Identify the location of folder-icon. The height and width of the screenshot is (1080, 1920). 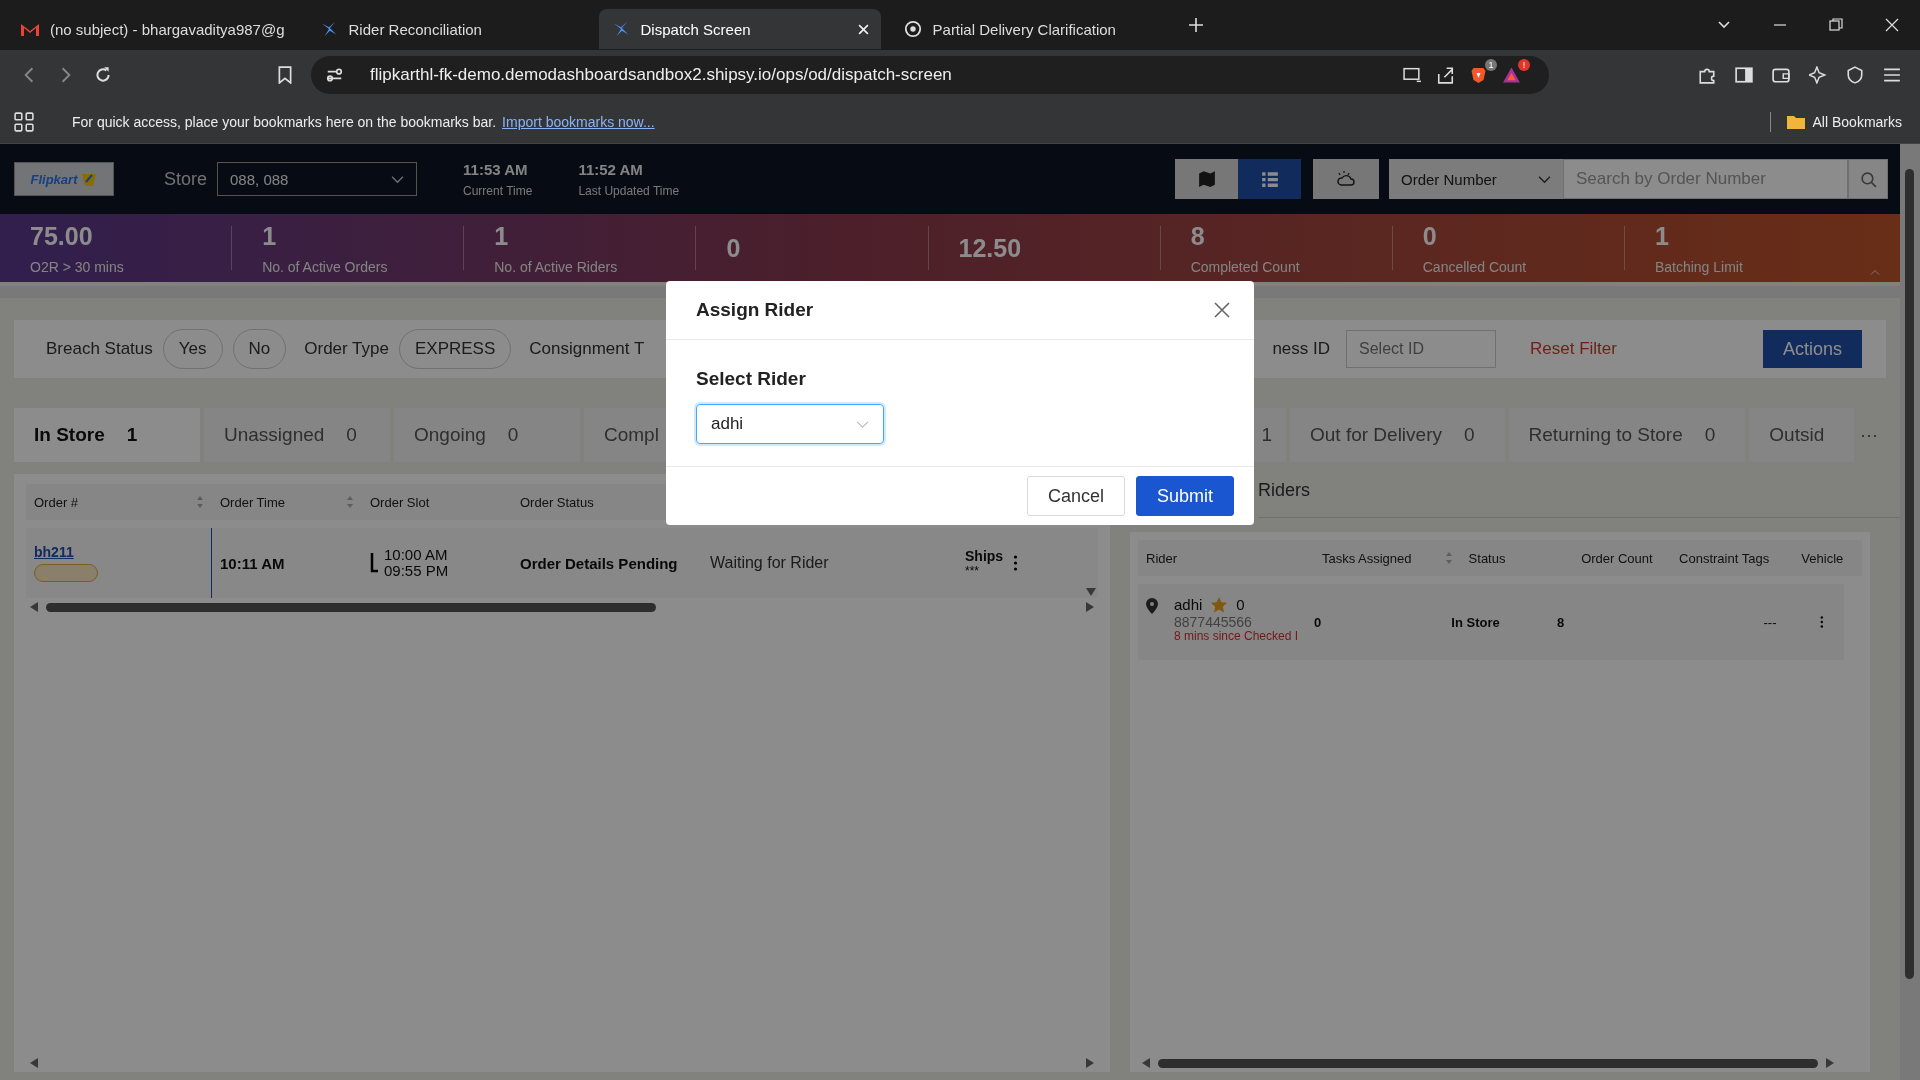
(1795, 121).